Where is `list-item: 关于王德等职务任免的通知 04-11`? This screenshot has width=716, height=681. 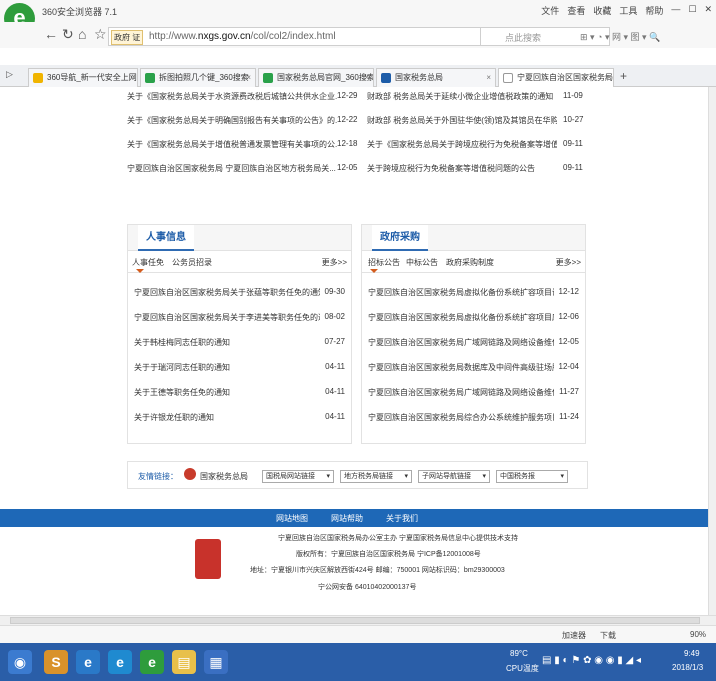 list-item: 关于王德等职务任免的通知 04-11 is located at coordinates (239, 391).